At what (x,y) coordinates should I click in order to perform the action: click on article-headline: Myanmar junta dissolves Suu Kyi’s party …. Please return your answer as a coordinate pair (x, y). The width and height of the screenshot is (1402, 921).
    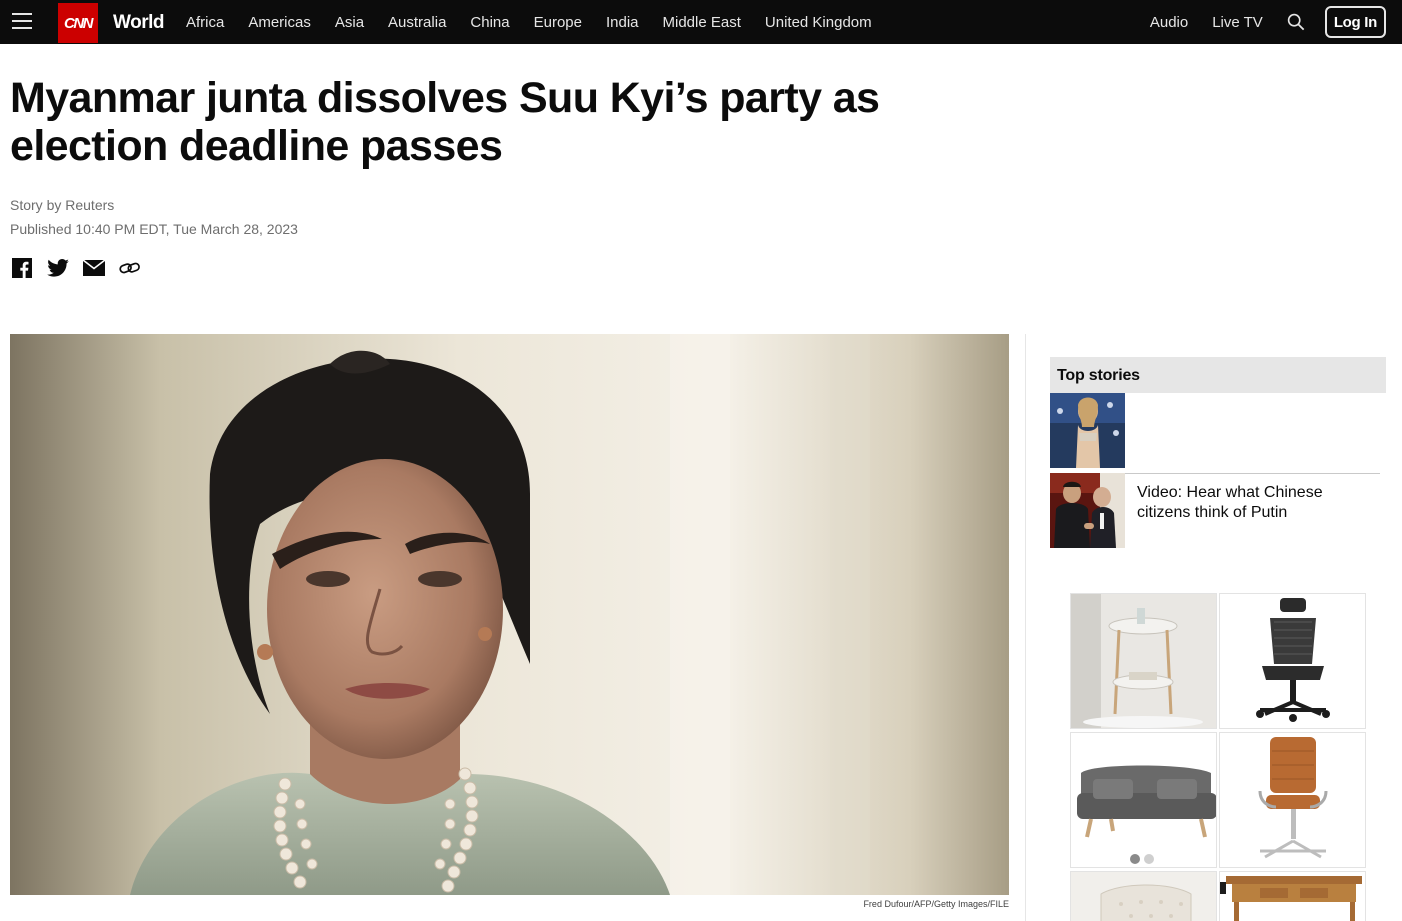
    Looking at the image, I should click on (445, 122).